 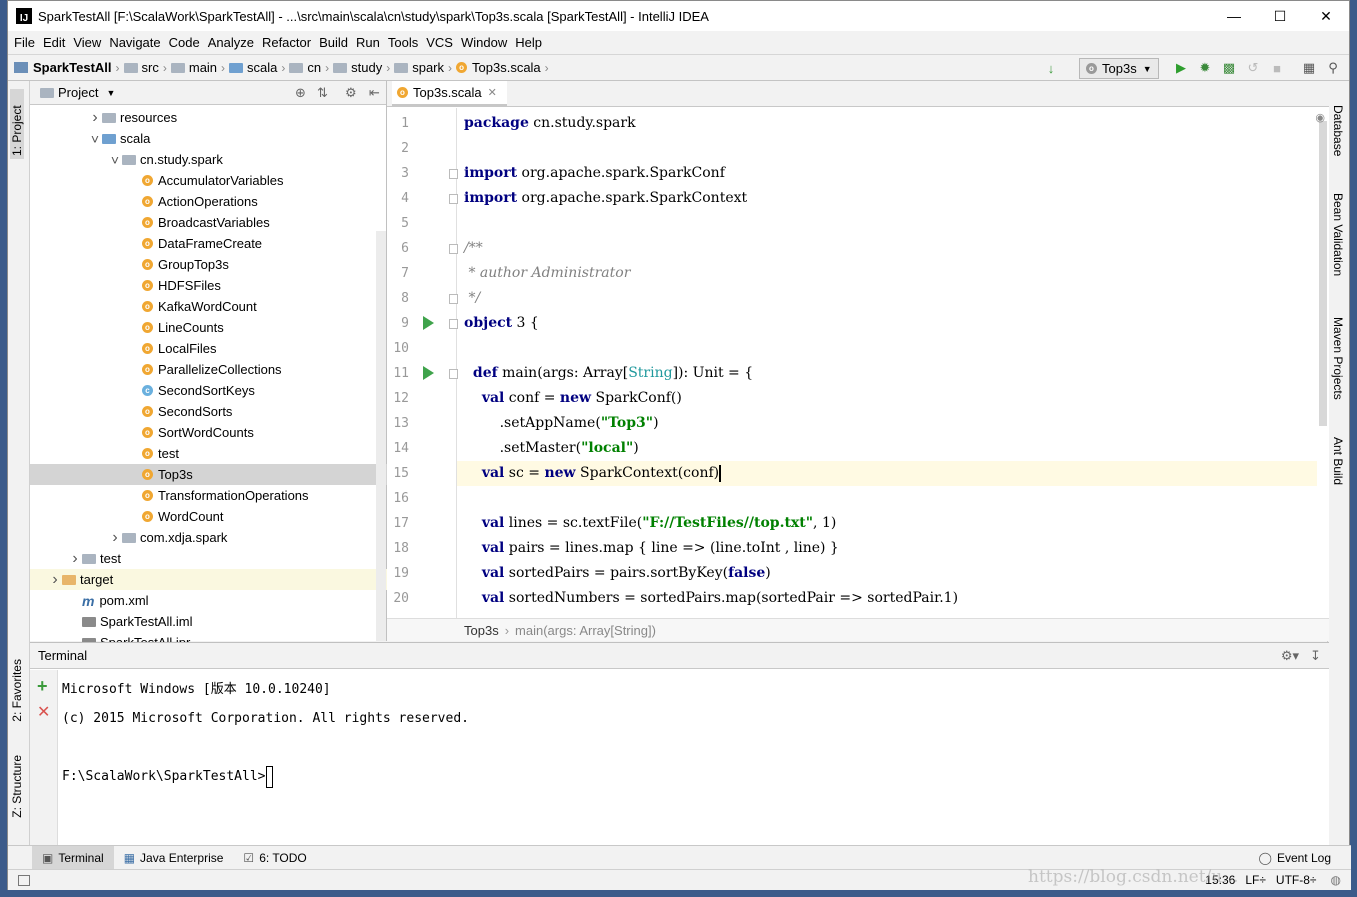 I want to click on menu-code: Code, so click(x=186, y=42).